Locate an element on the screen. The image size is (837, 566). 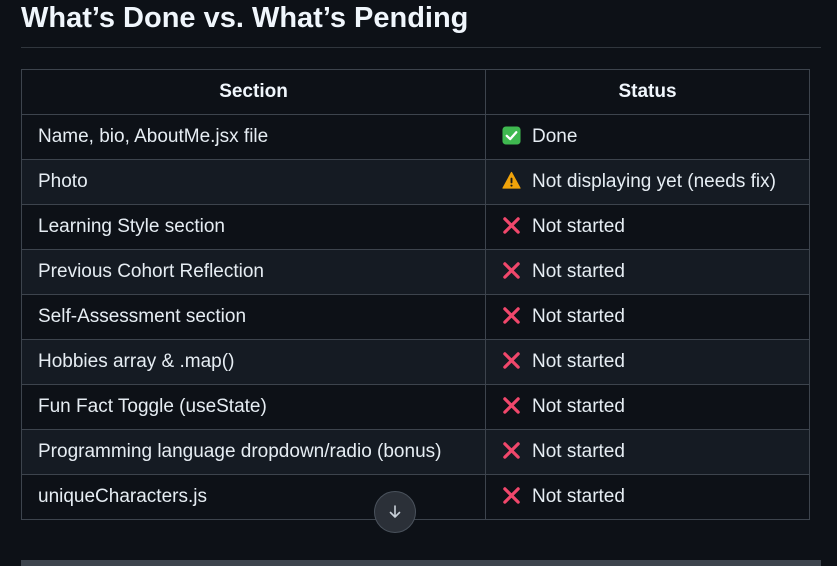
status-cell: Done is located at coordinates (647, 137).